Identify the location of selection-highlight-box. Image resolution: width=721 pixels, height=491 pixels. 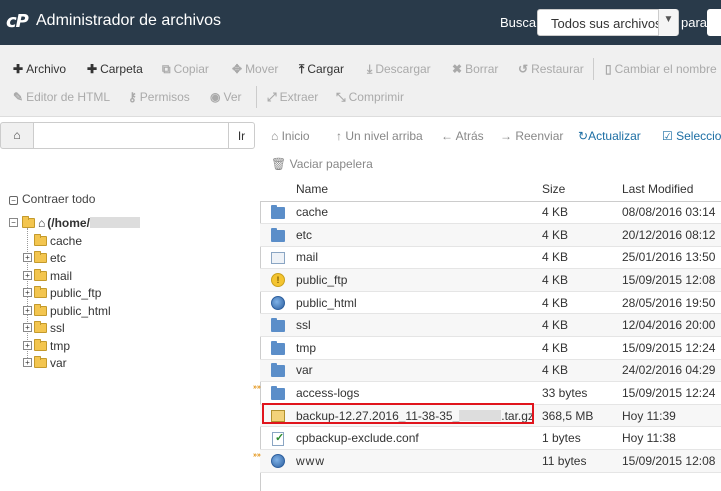
(398, 413).